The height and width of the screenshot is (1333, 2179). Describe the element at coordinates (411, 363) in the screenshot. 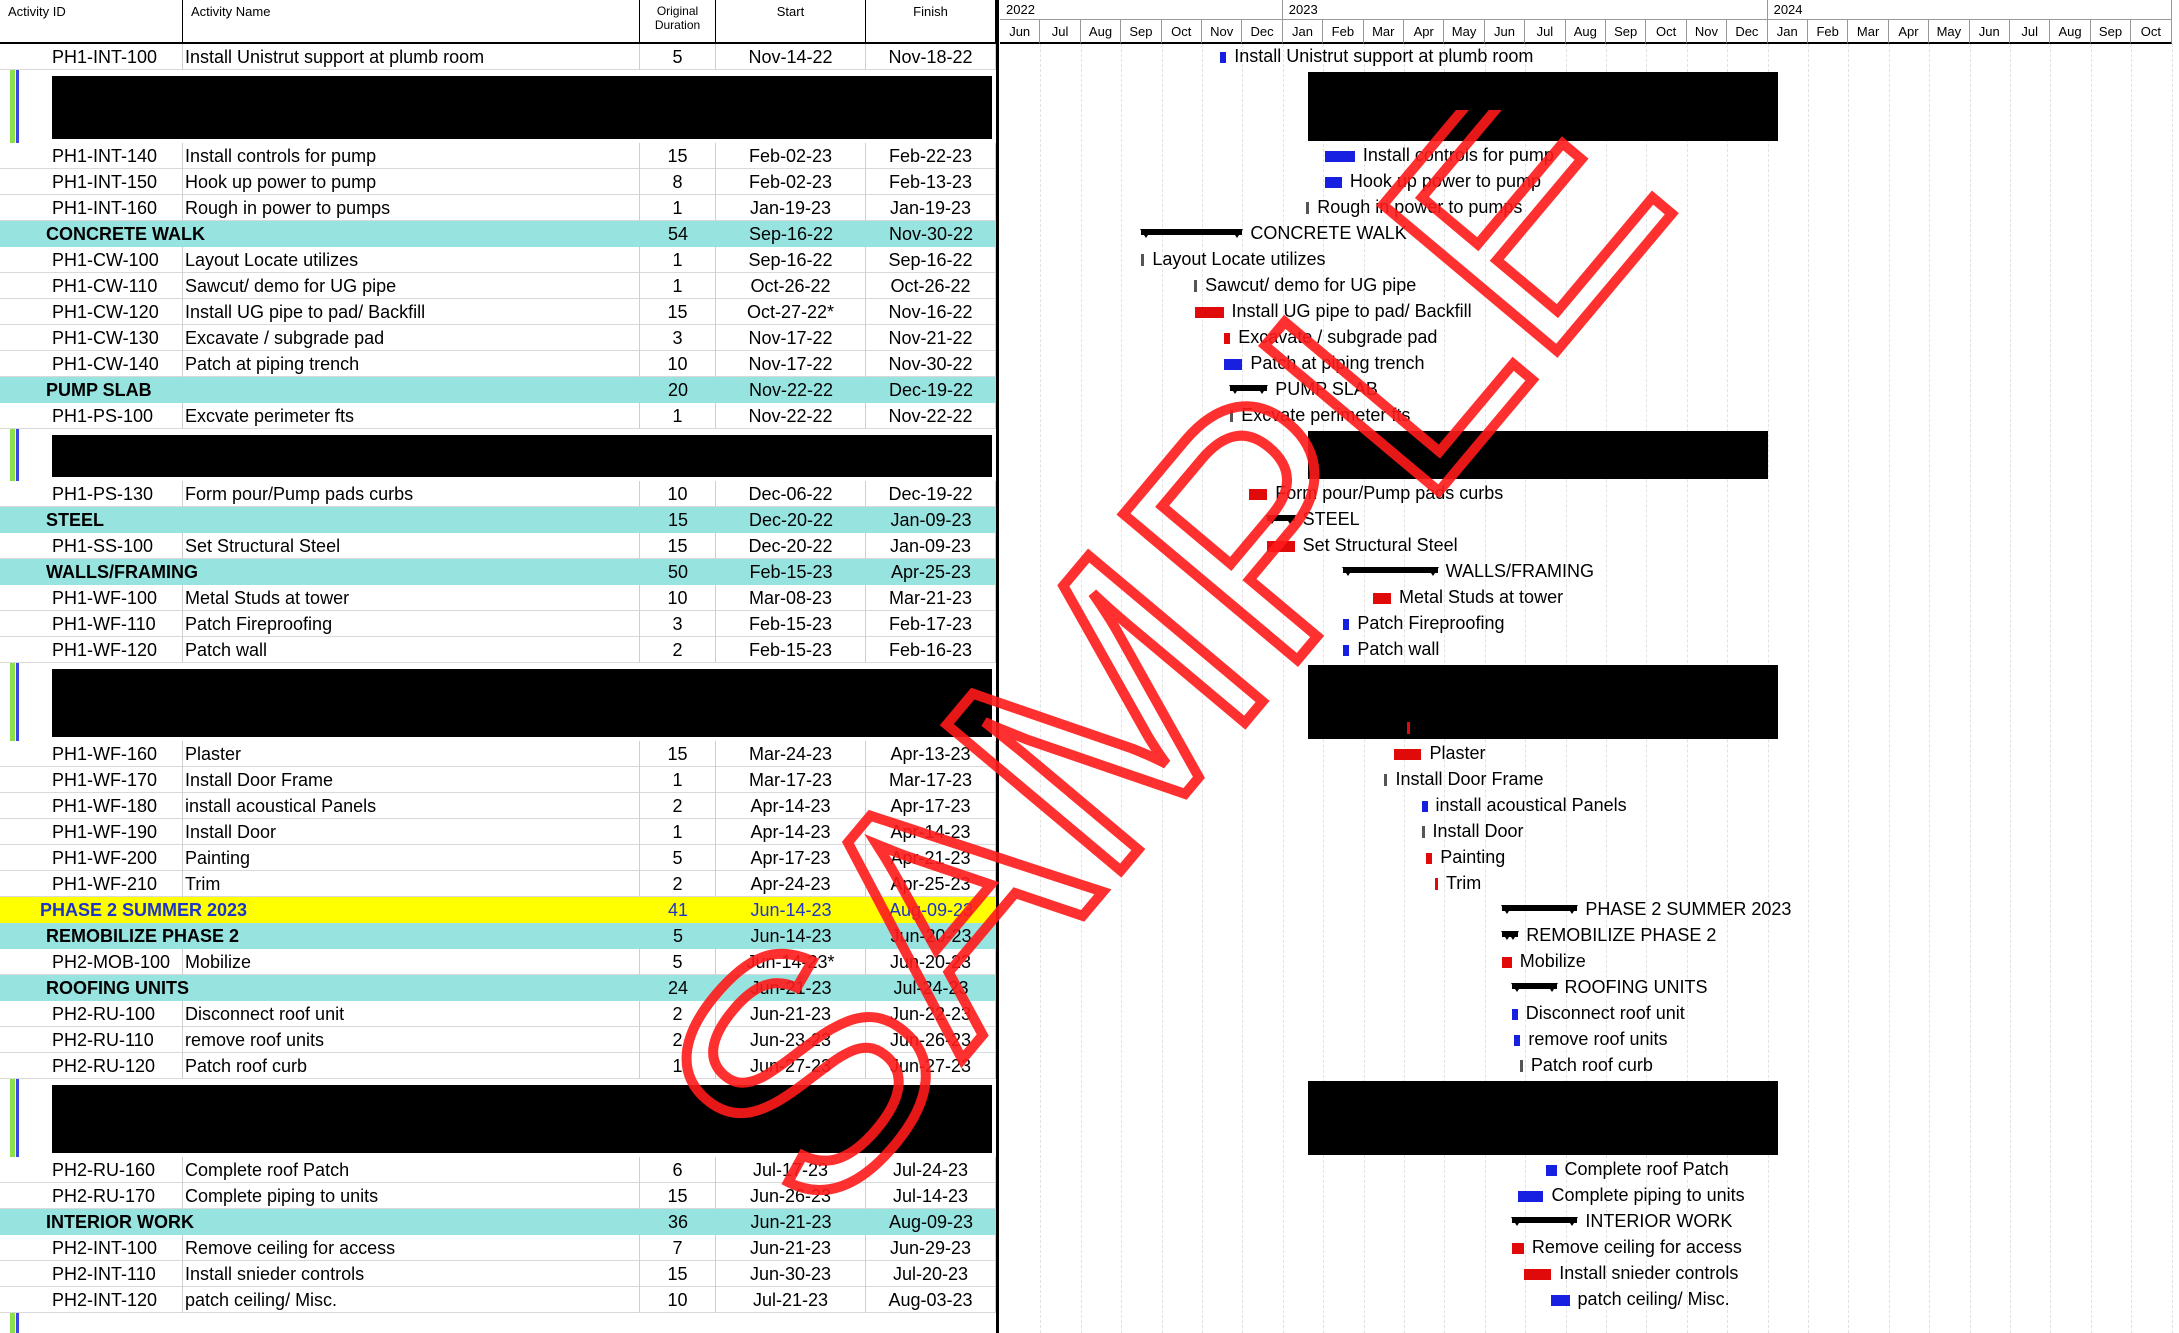

I see `activity-name: Patch at piping trench` at that location.